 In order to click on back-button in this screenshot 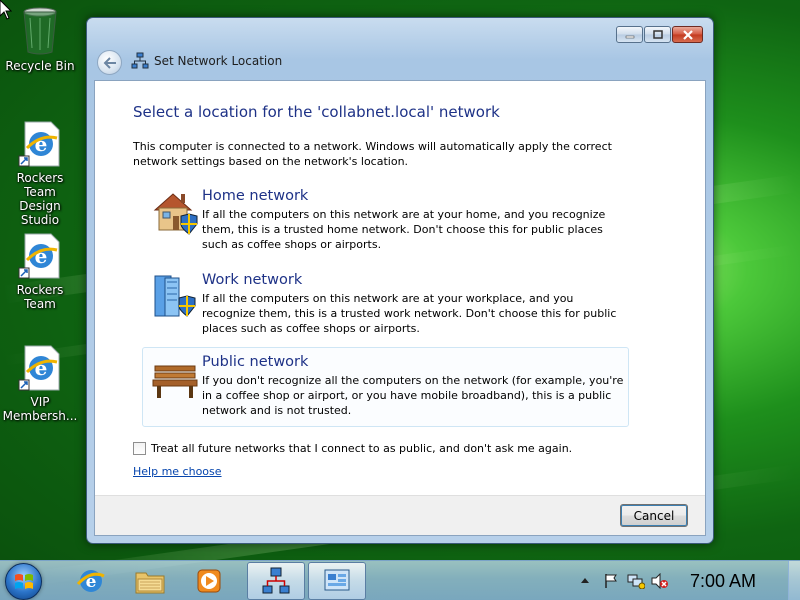, I will do `click(109, 62)`.